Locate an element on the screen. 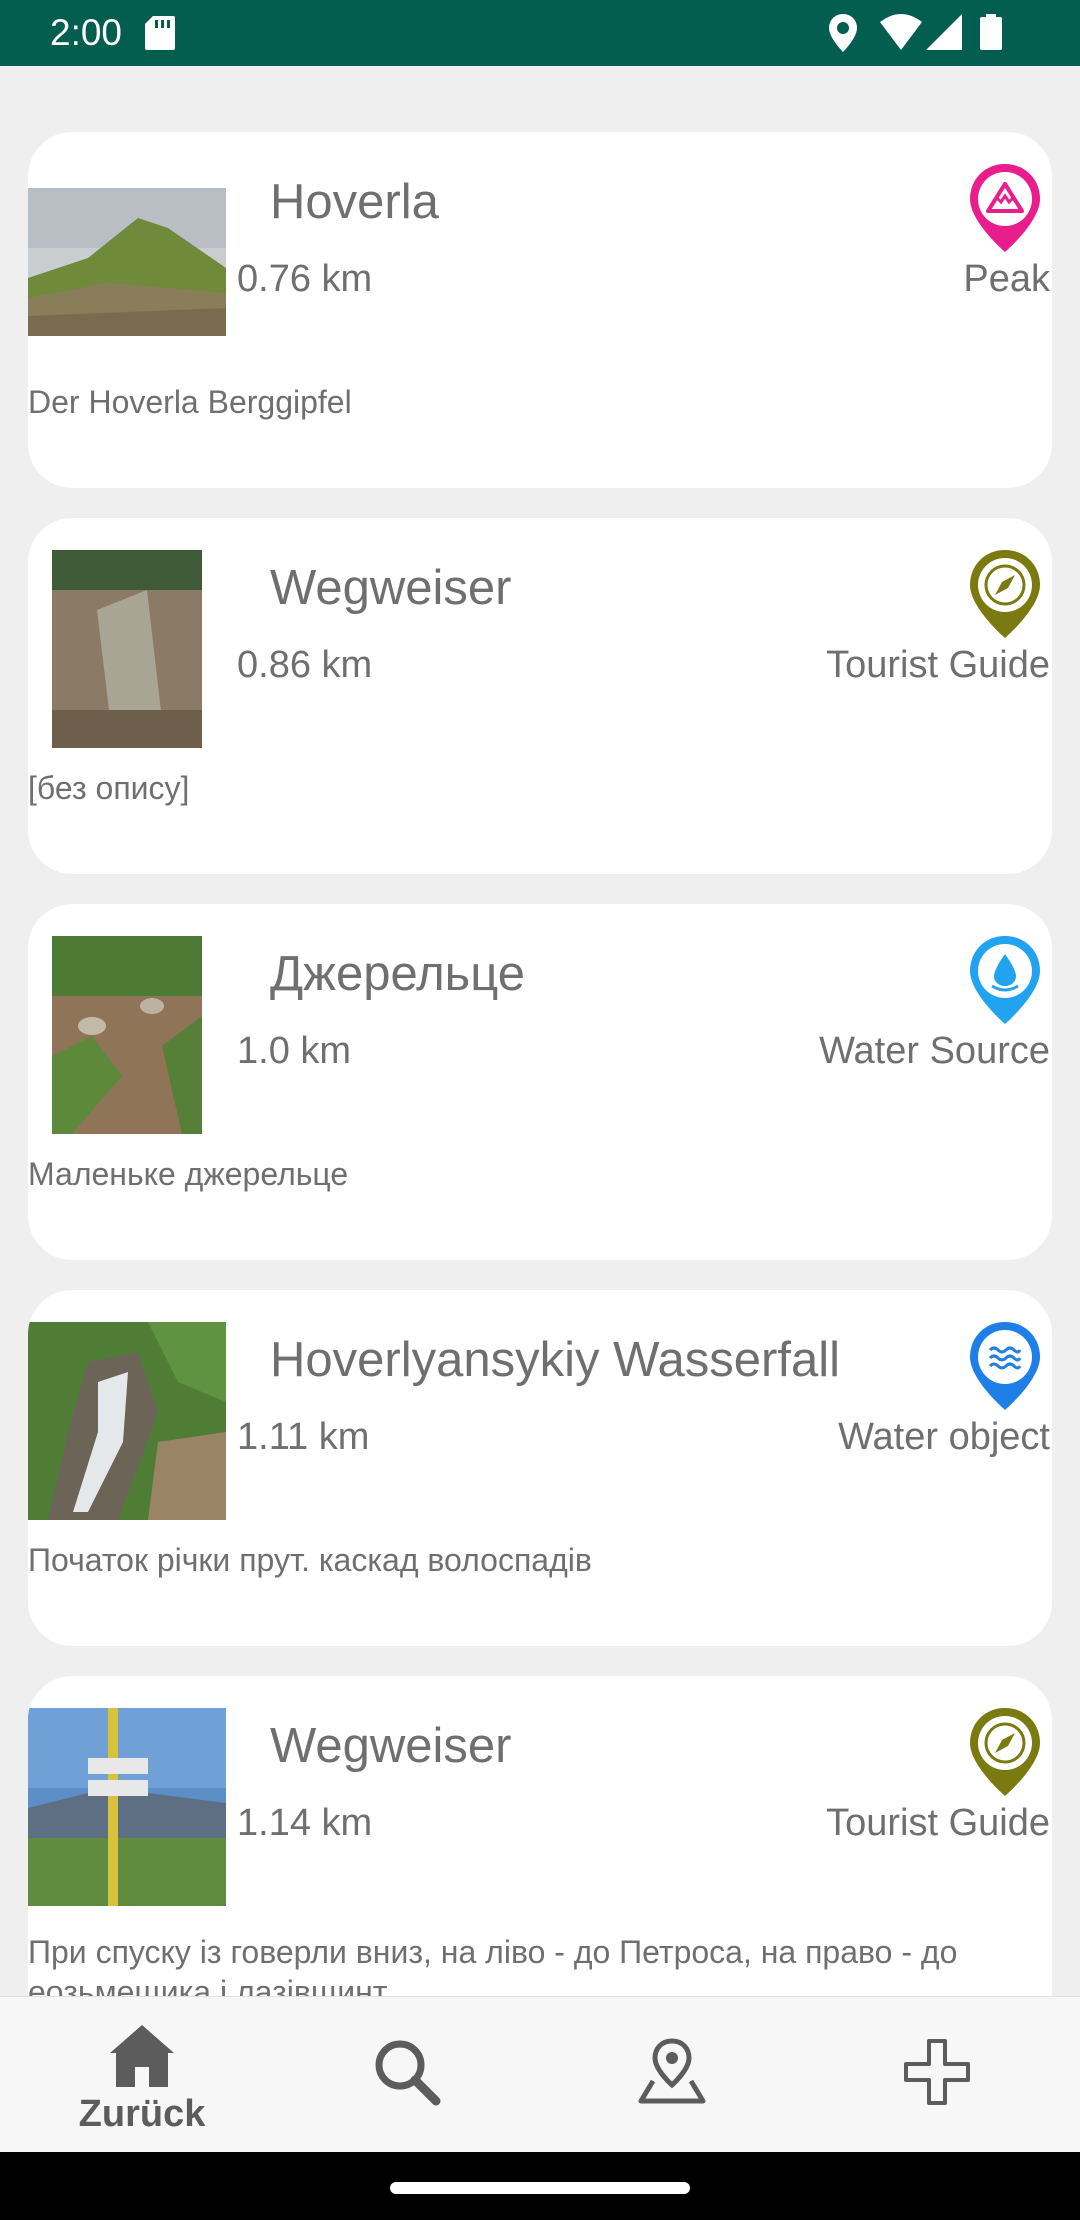 The image size is (1080, 2220). poi-category: Water Source is located at coordinates (934, 1051).